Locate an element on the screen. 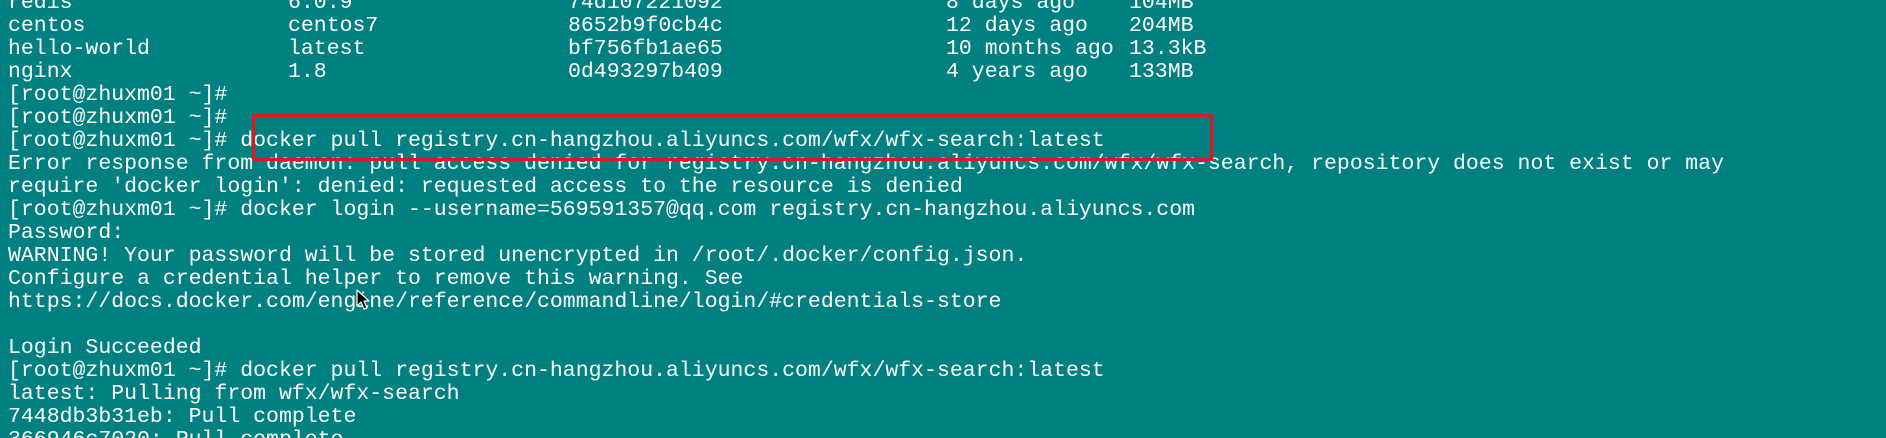 This screenshot has height=438, width=1886. pull-output-line: 7448db3b31eb: Pull complete is located at coordinates (182, 417).